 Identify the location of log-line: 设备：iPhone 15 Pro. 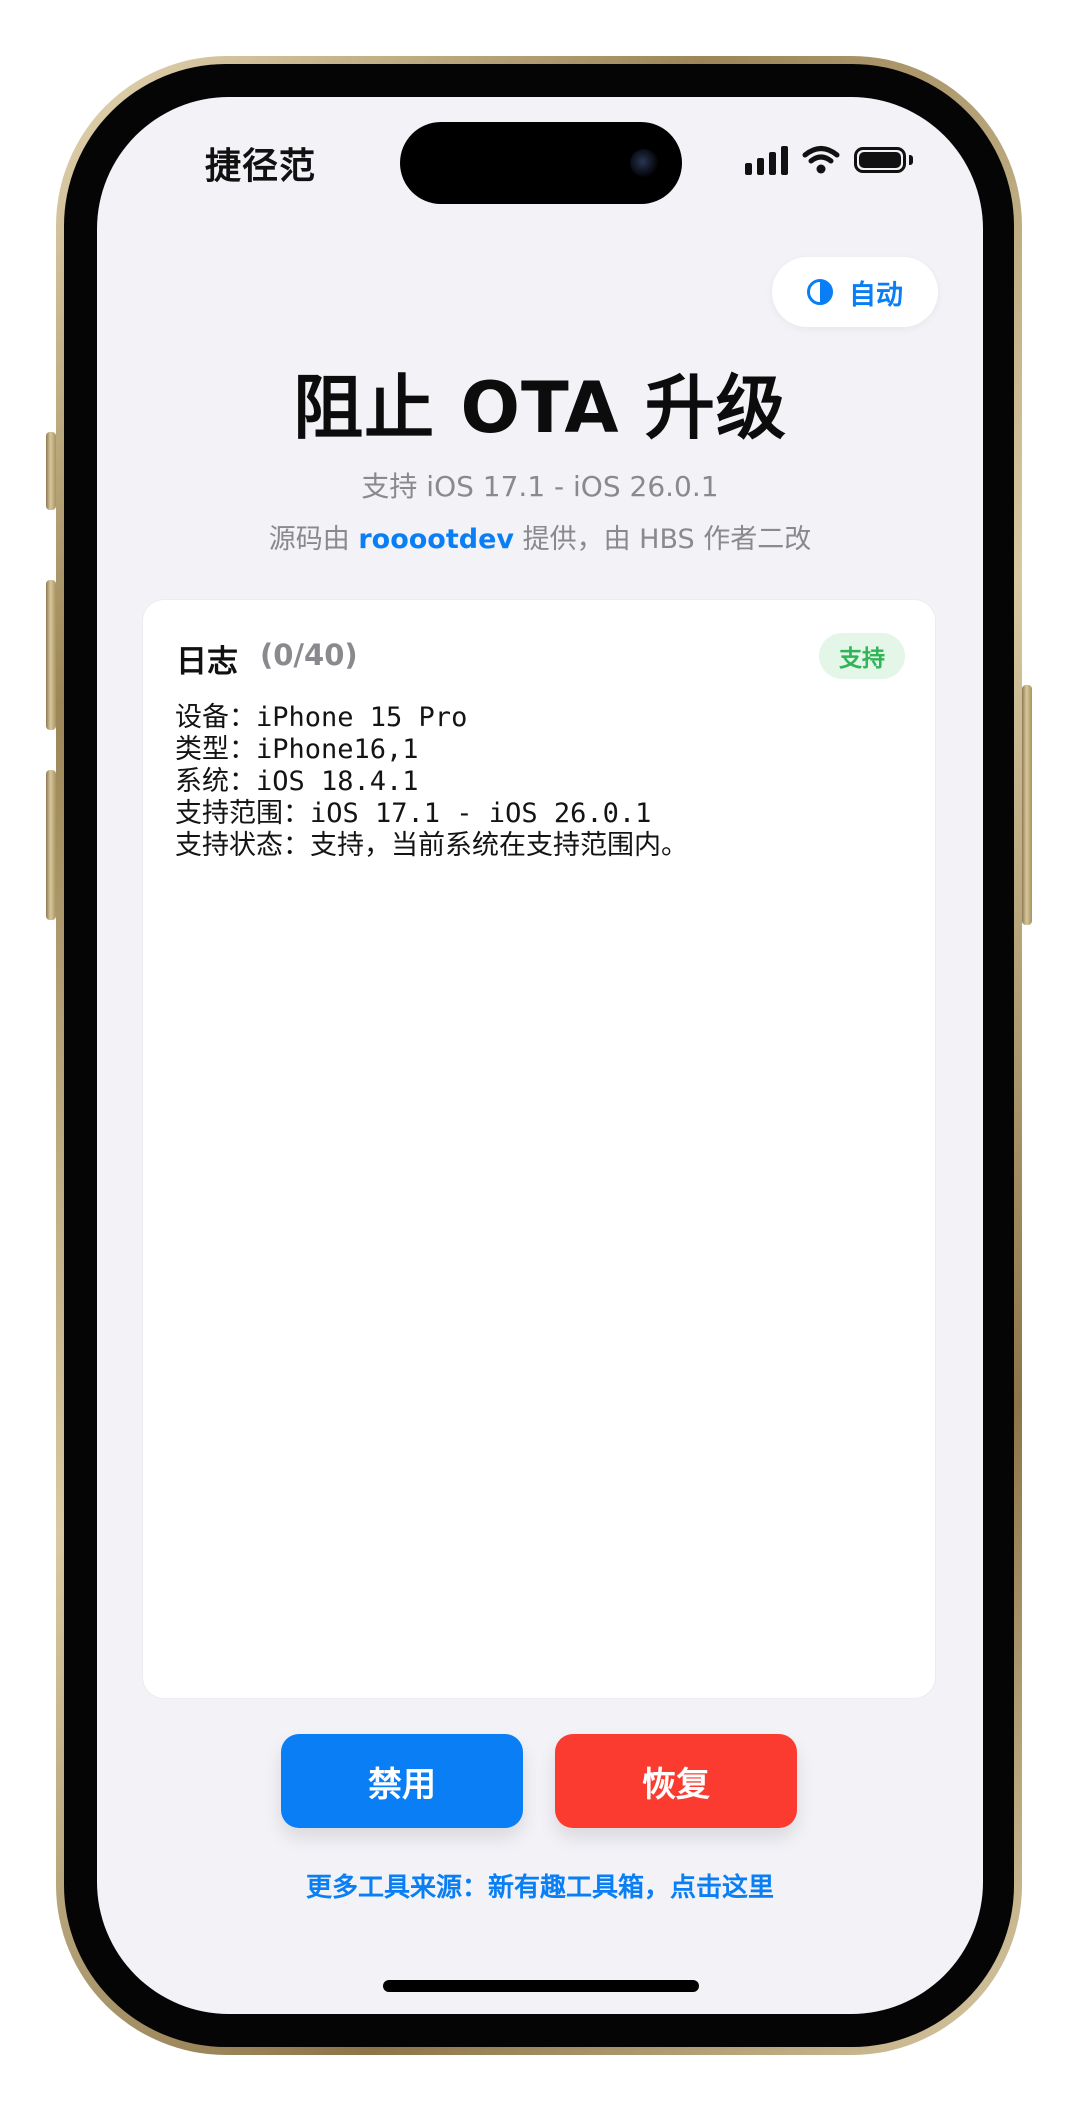
(321, 717).